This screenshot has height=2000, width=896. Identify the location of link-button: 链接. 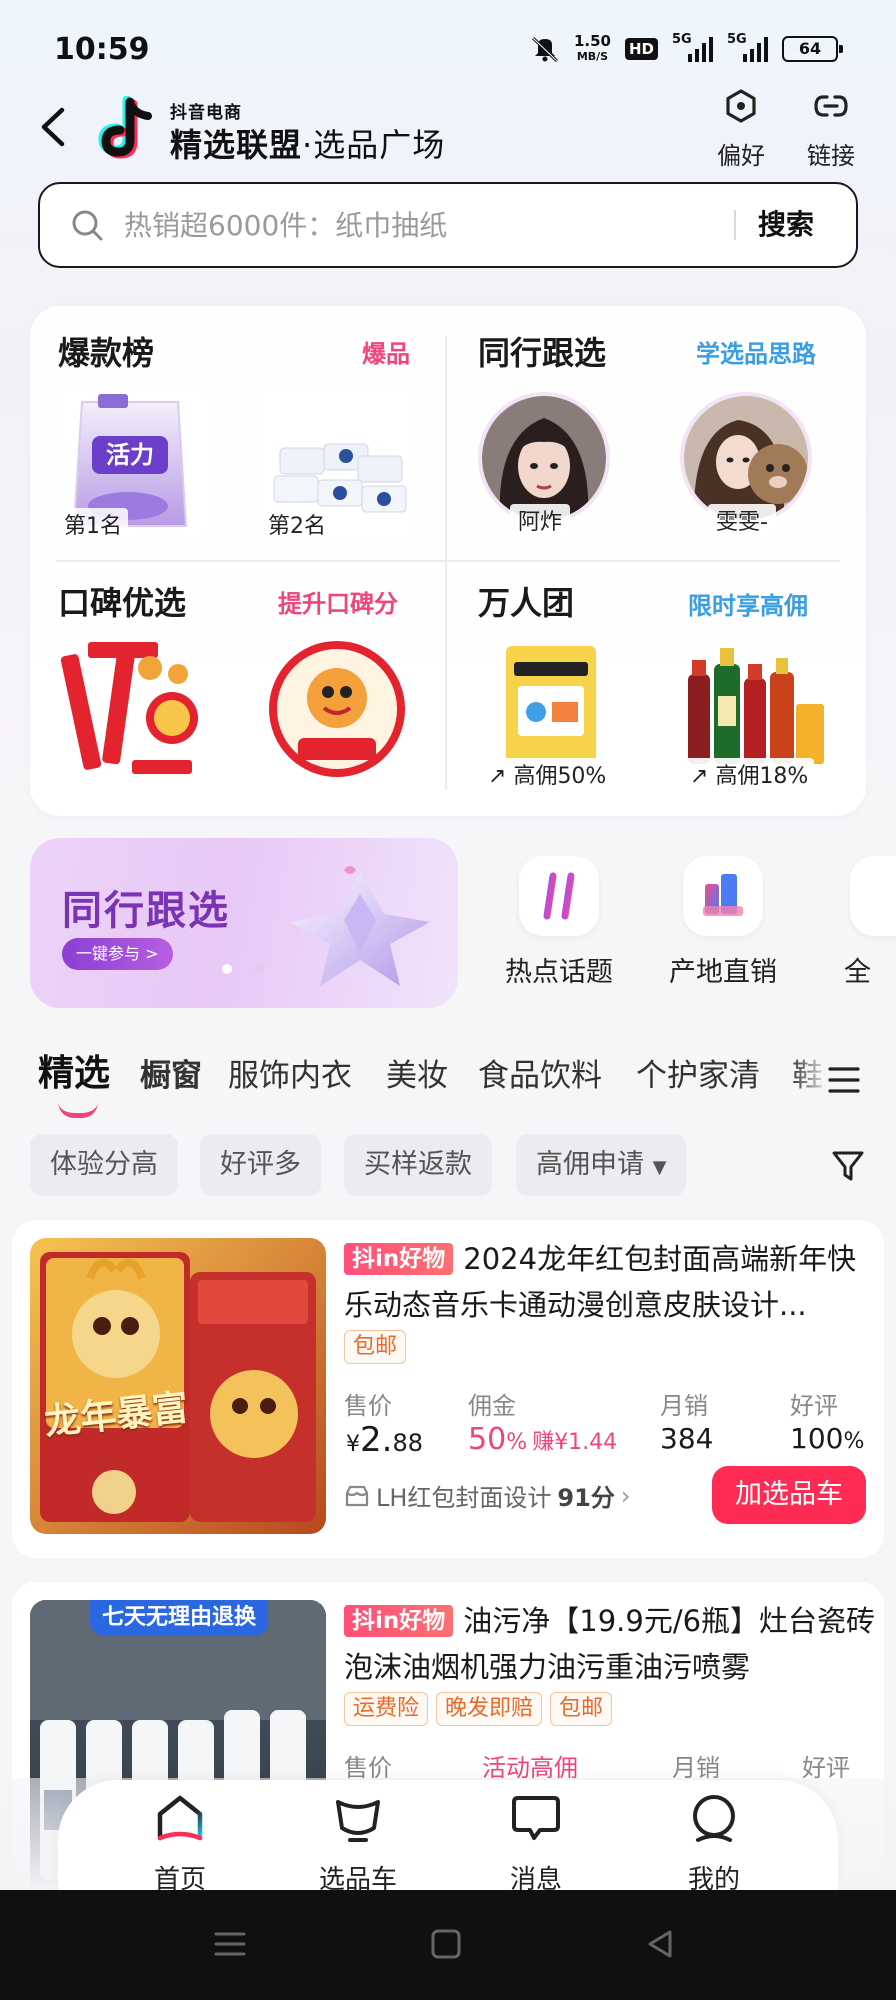
(831, 129).